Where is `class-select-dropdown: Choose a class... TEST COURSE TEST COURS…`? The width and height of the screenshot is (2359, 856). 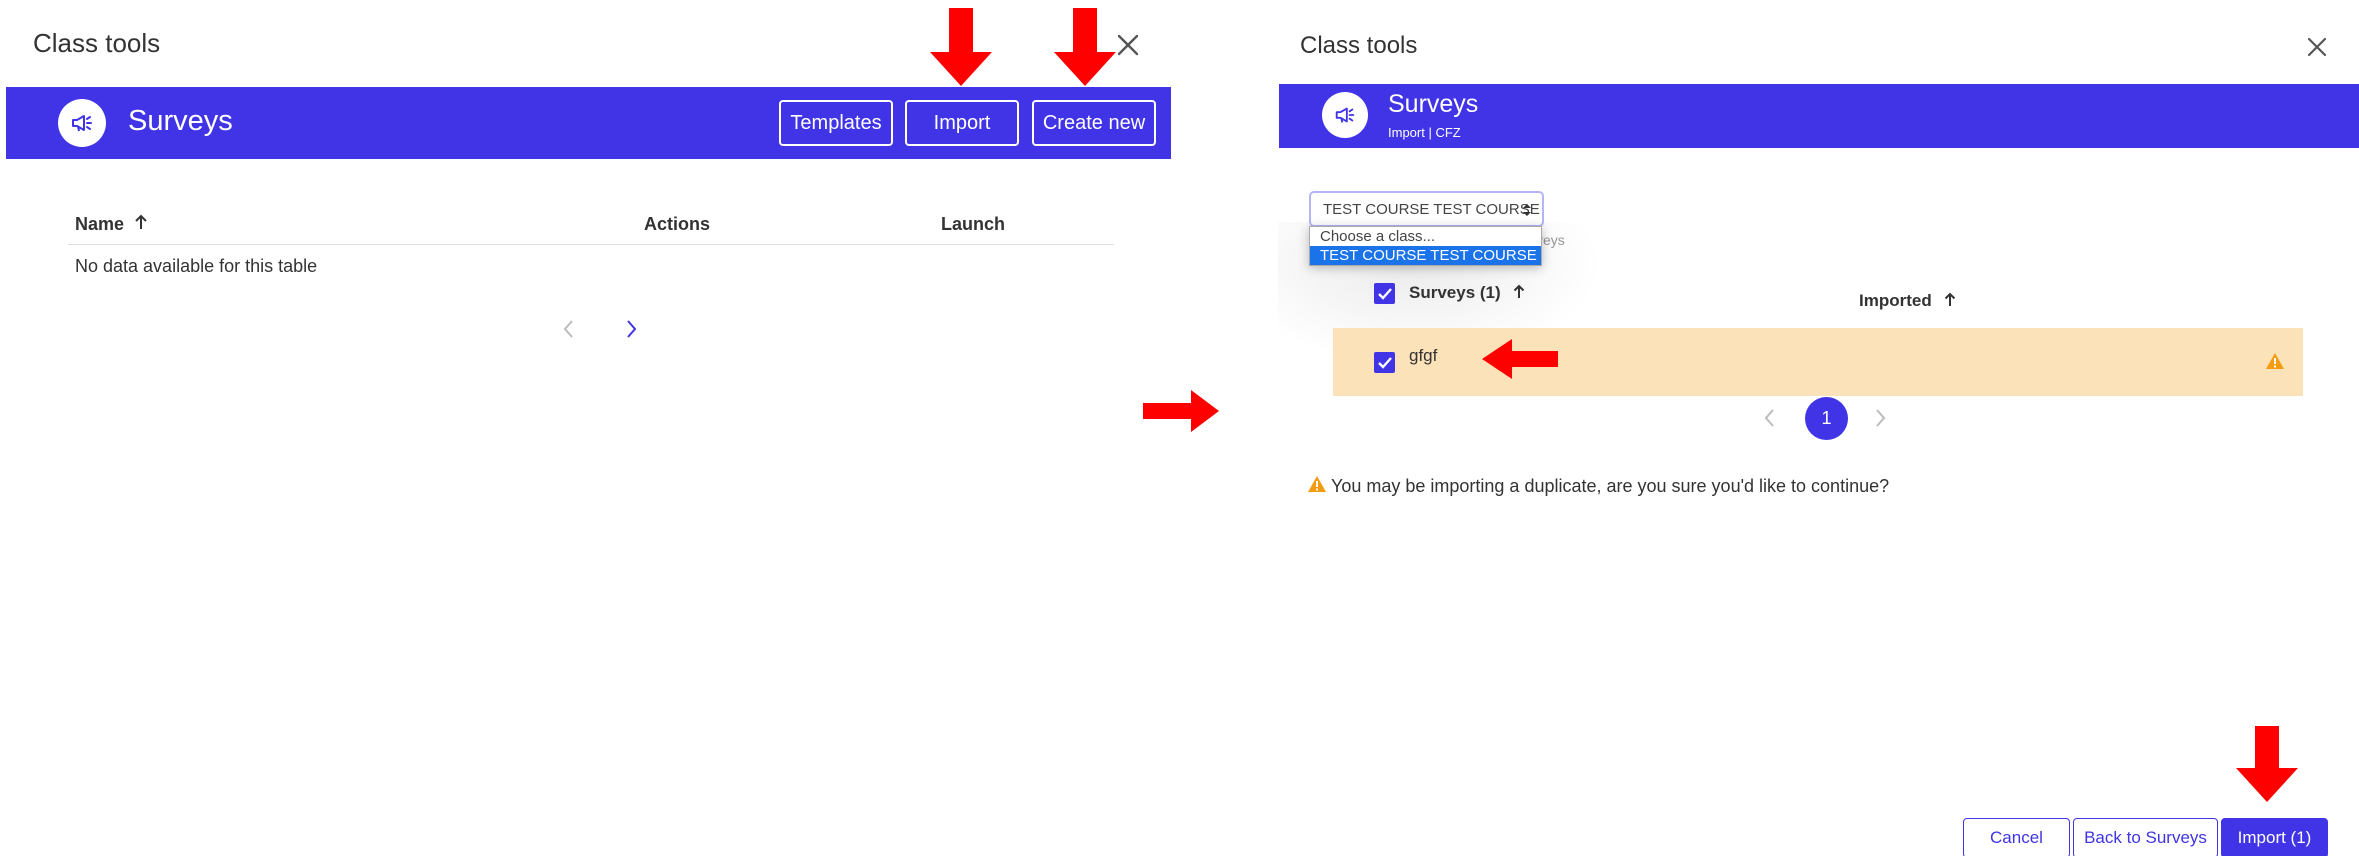
class-select-dropdown: Choose a class... TEST COURSE TEST COURS… is located at coordinates (1425, 246).